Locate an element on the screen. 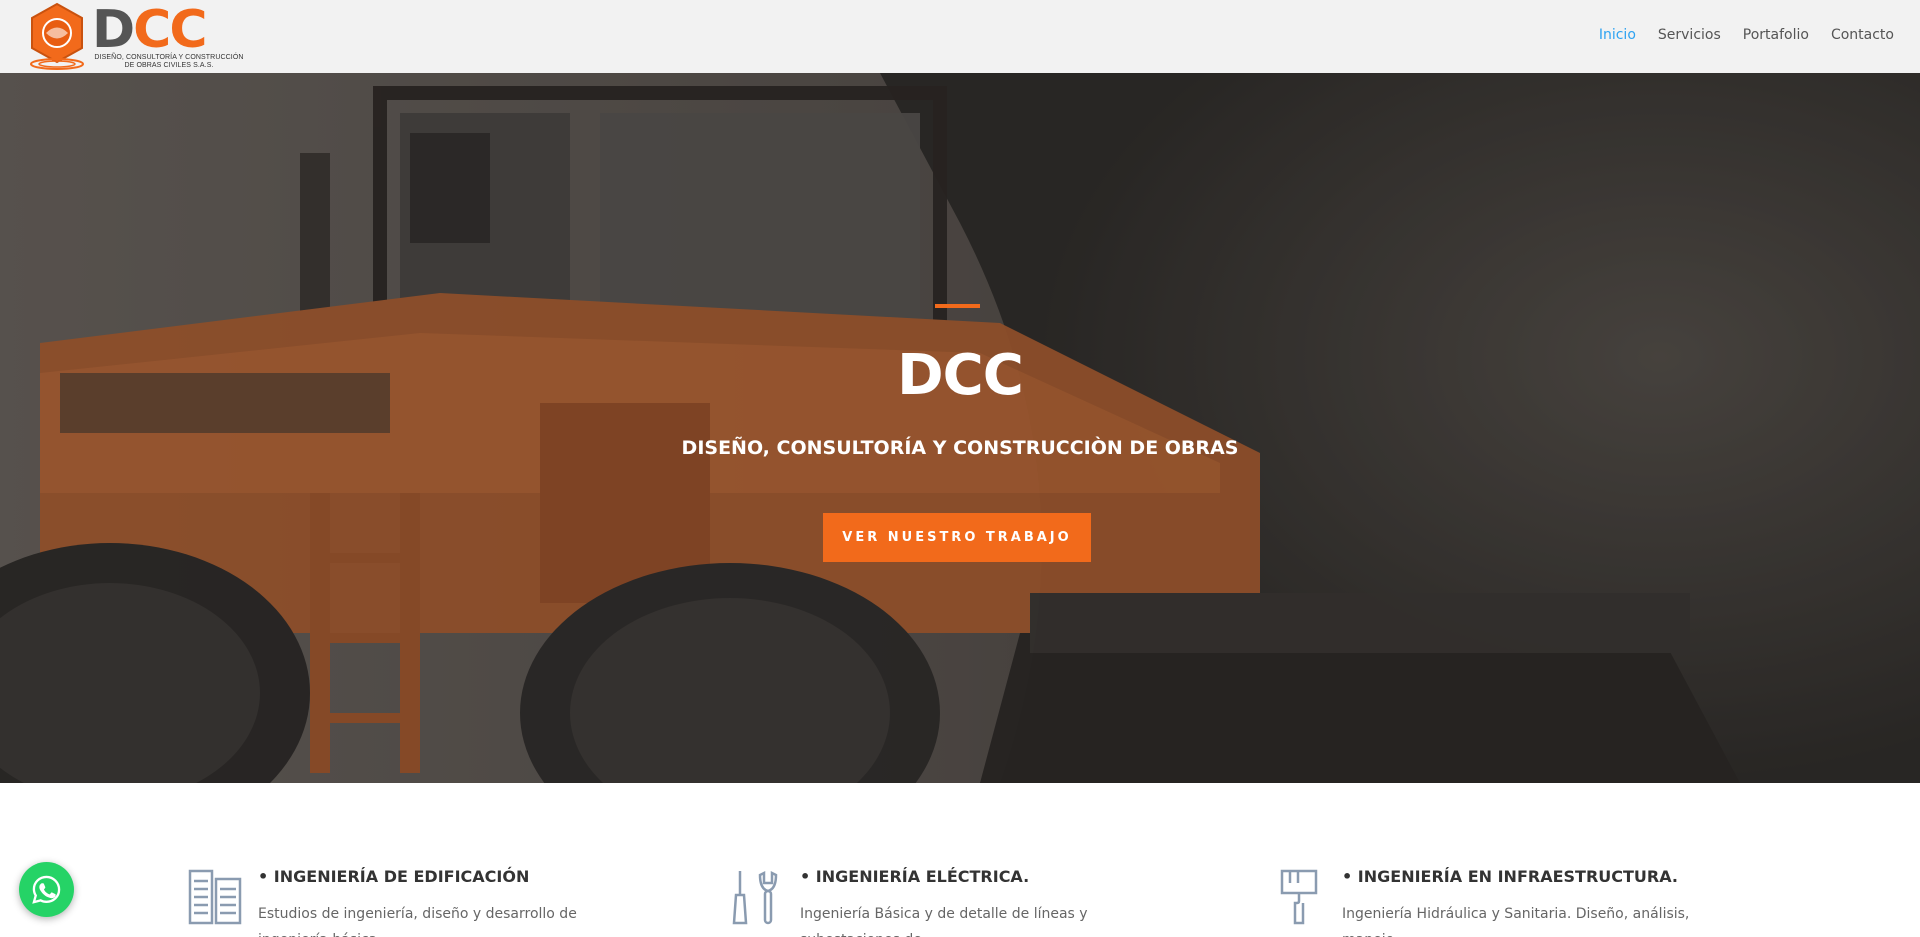 Image resolution: width=1920 pixels, height=937 pixels. whatsapp-button is located at coordinates (46, 889).